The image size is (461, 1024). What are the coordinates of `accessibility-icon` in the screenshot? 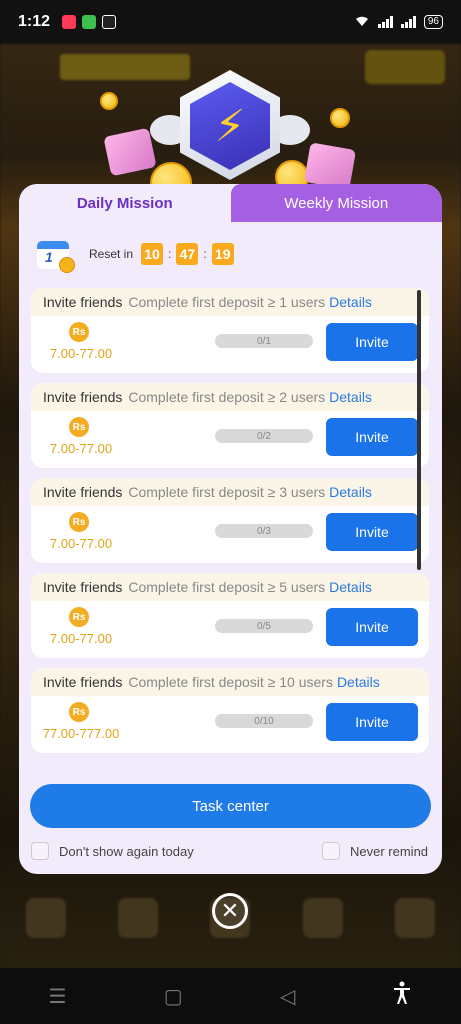 It's located at (402, 996).